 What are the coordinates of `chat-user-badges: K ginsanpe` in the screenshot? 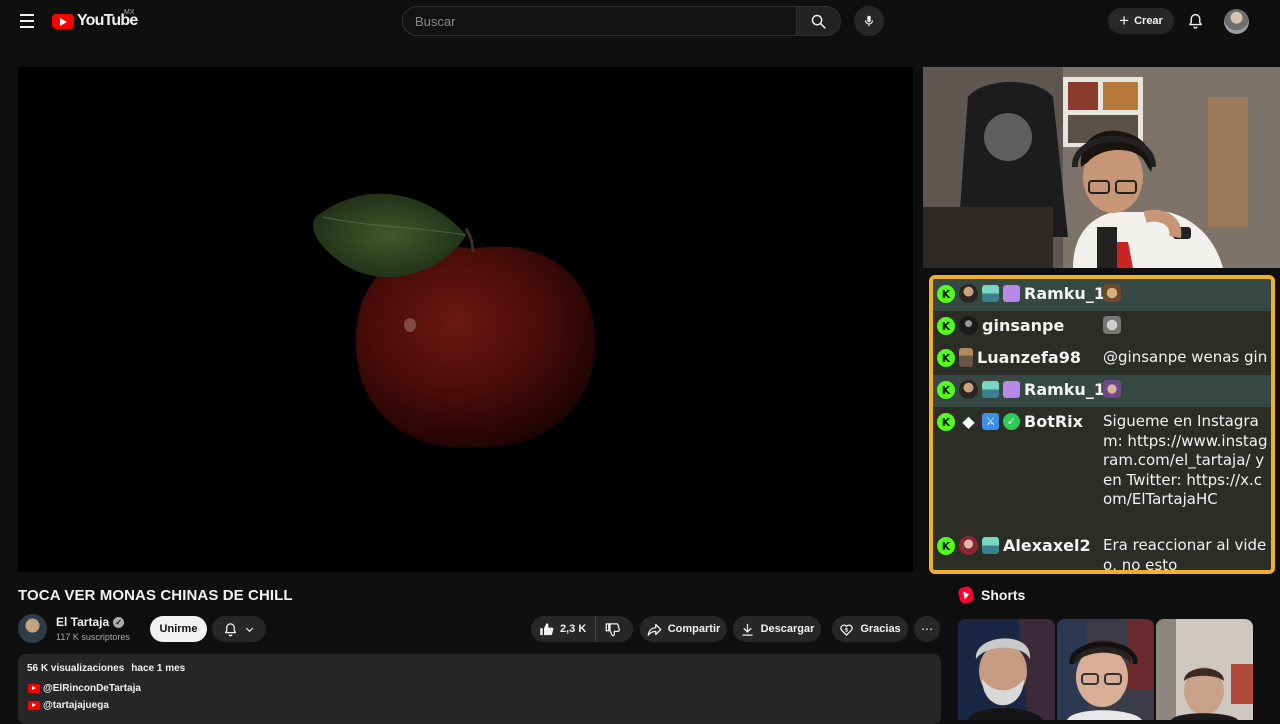 It's located at (1018, 327).